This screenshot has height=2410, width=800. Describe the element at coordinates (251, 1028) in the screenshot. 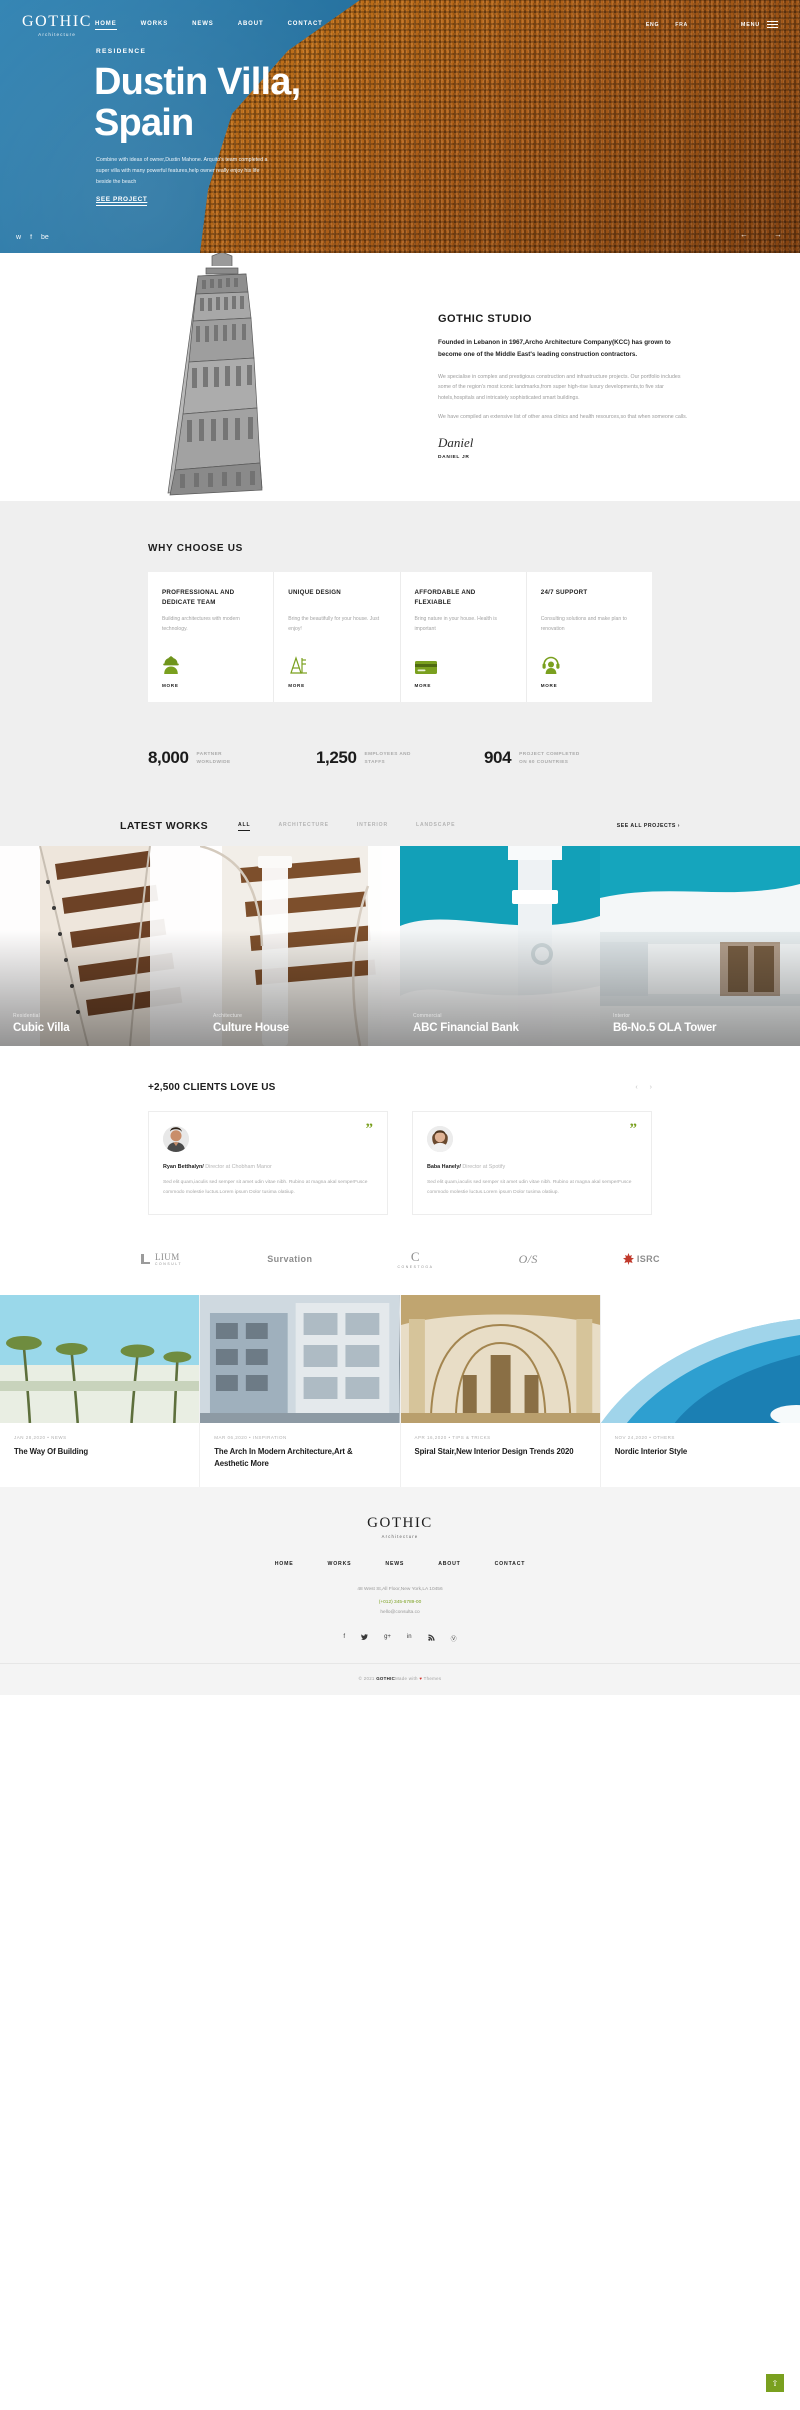

I see `work-card-title: Culture House` at that location.